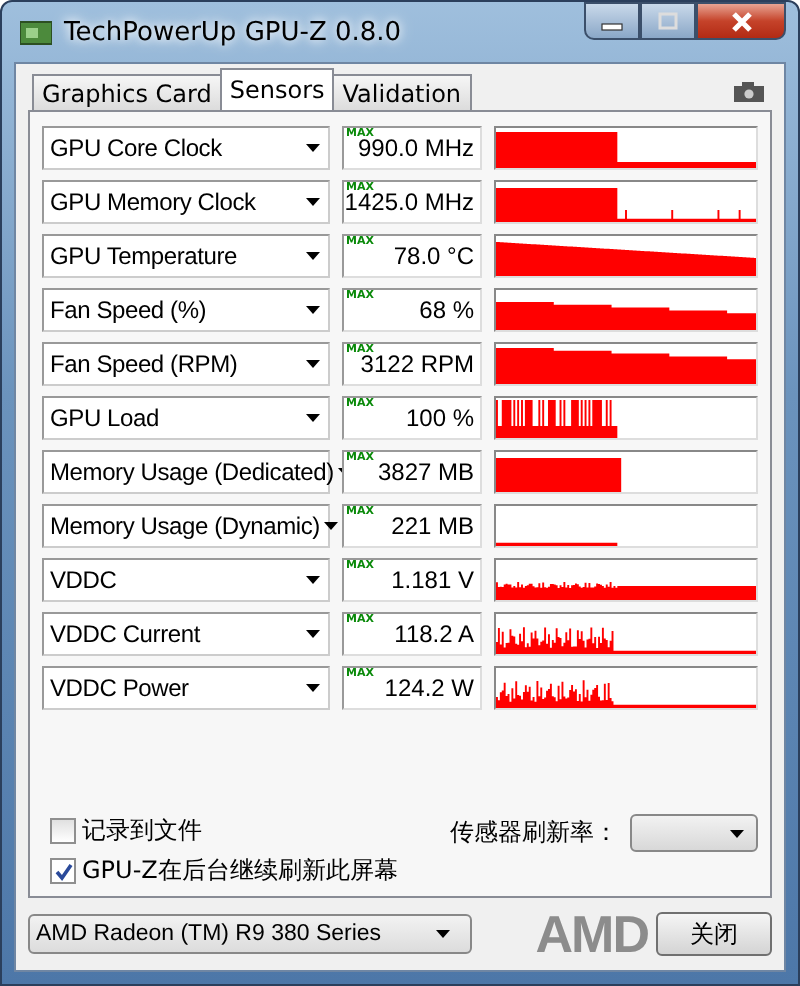 This screenshot has width=800, height=986. I want to click on sensor-value: 78.0 °C, so click(433, 256).